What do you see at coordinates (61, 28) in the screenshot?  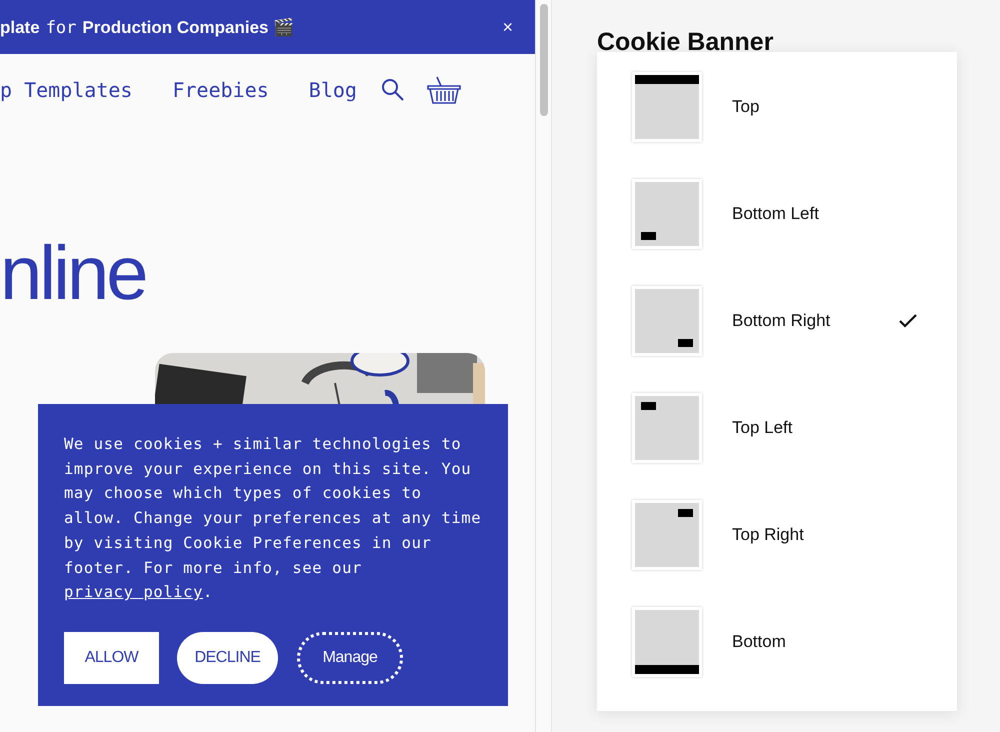 I see `announcement-text: for` at bounding box center [61, 28].